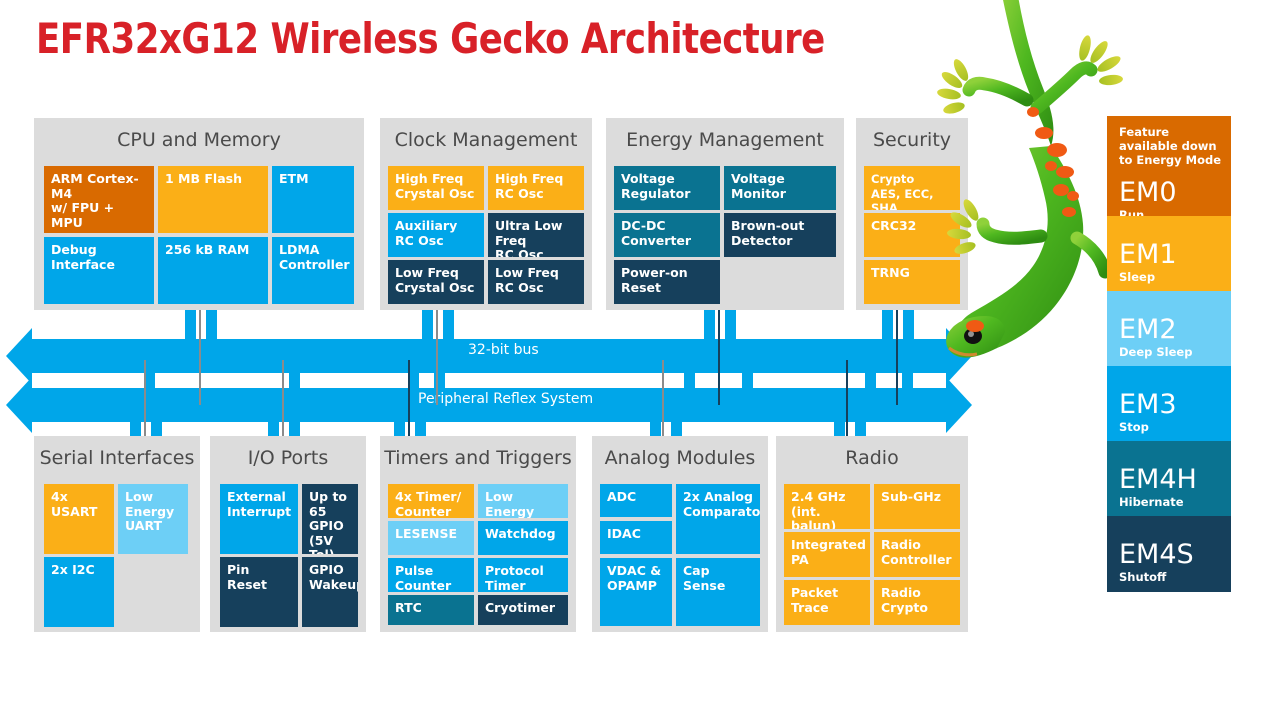 This screenshot has width=1265, height=701. What do you see at coordinates (313, 270) in the screenshot?
I see `block-ldma-controller: LDMA Controller` at bounding box center [313, 270].